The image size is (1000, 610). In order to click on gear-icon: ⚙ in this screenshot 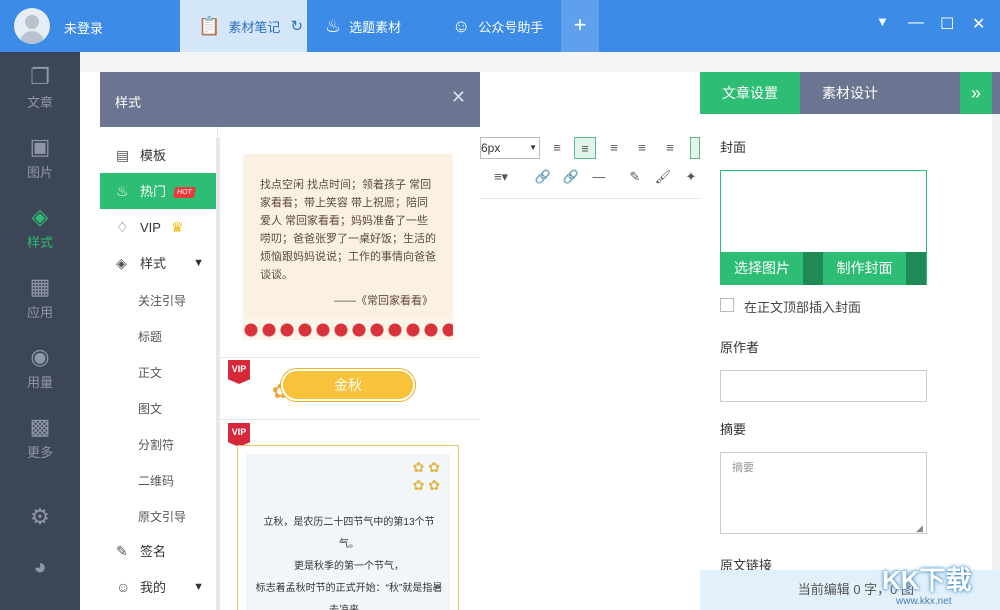, I will do `click(40, 516)`.